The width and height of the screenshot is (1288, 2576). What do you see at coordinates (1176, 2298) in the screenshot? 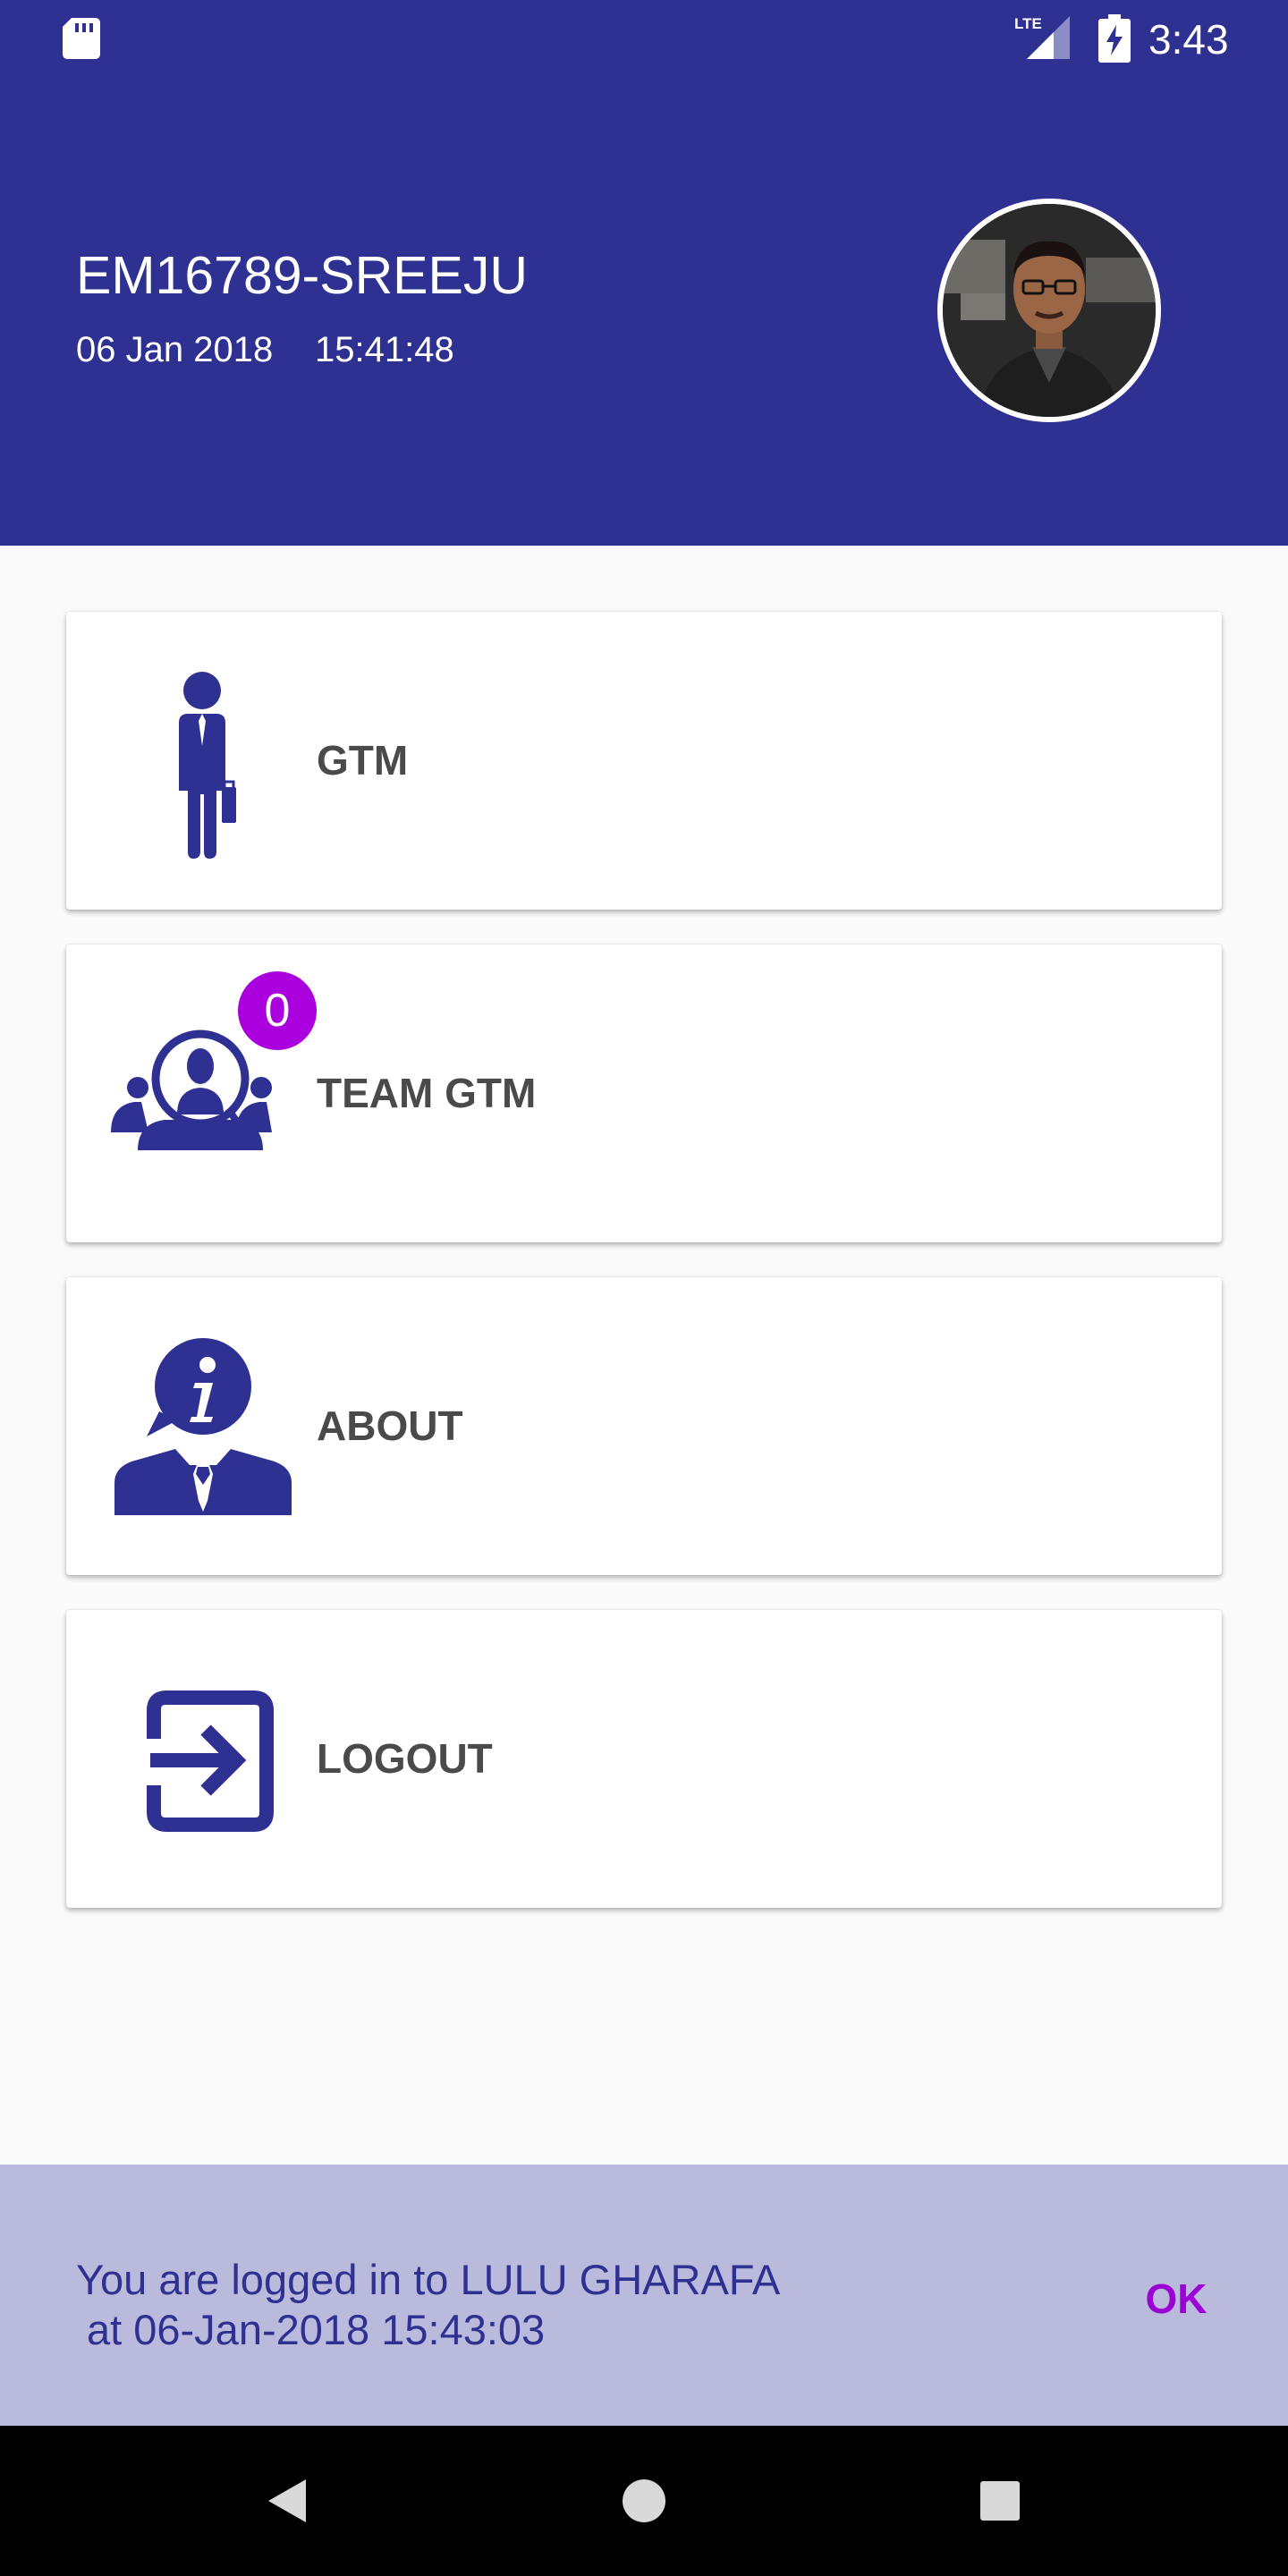
I see `snackbar-ok-button: OK` at bounding box center [1176, 2298].